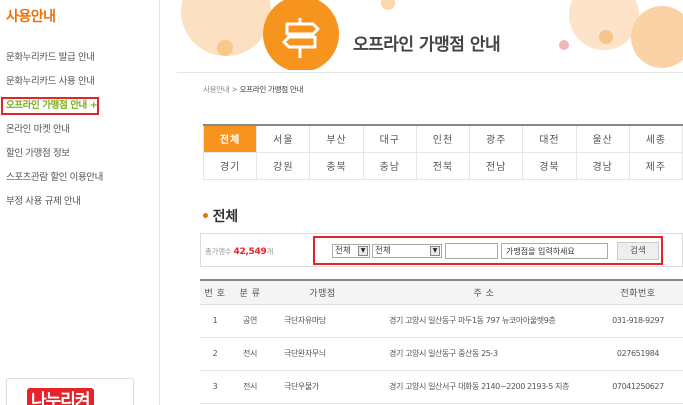 The width and height of the screenshot is (683, 405). Describe the element at coordinates (230, 165) in the screenshot. I see `region-tab-gyeonggi: 경기` at that location.